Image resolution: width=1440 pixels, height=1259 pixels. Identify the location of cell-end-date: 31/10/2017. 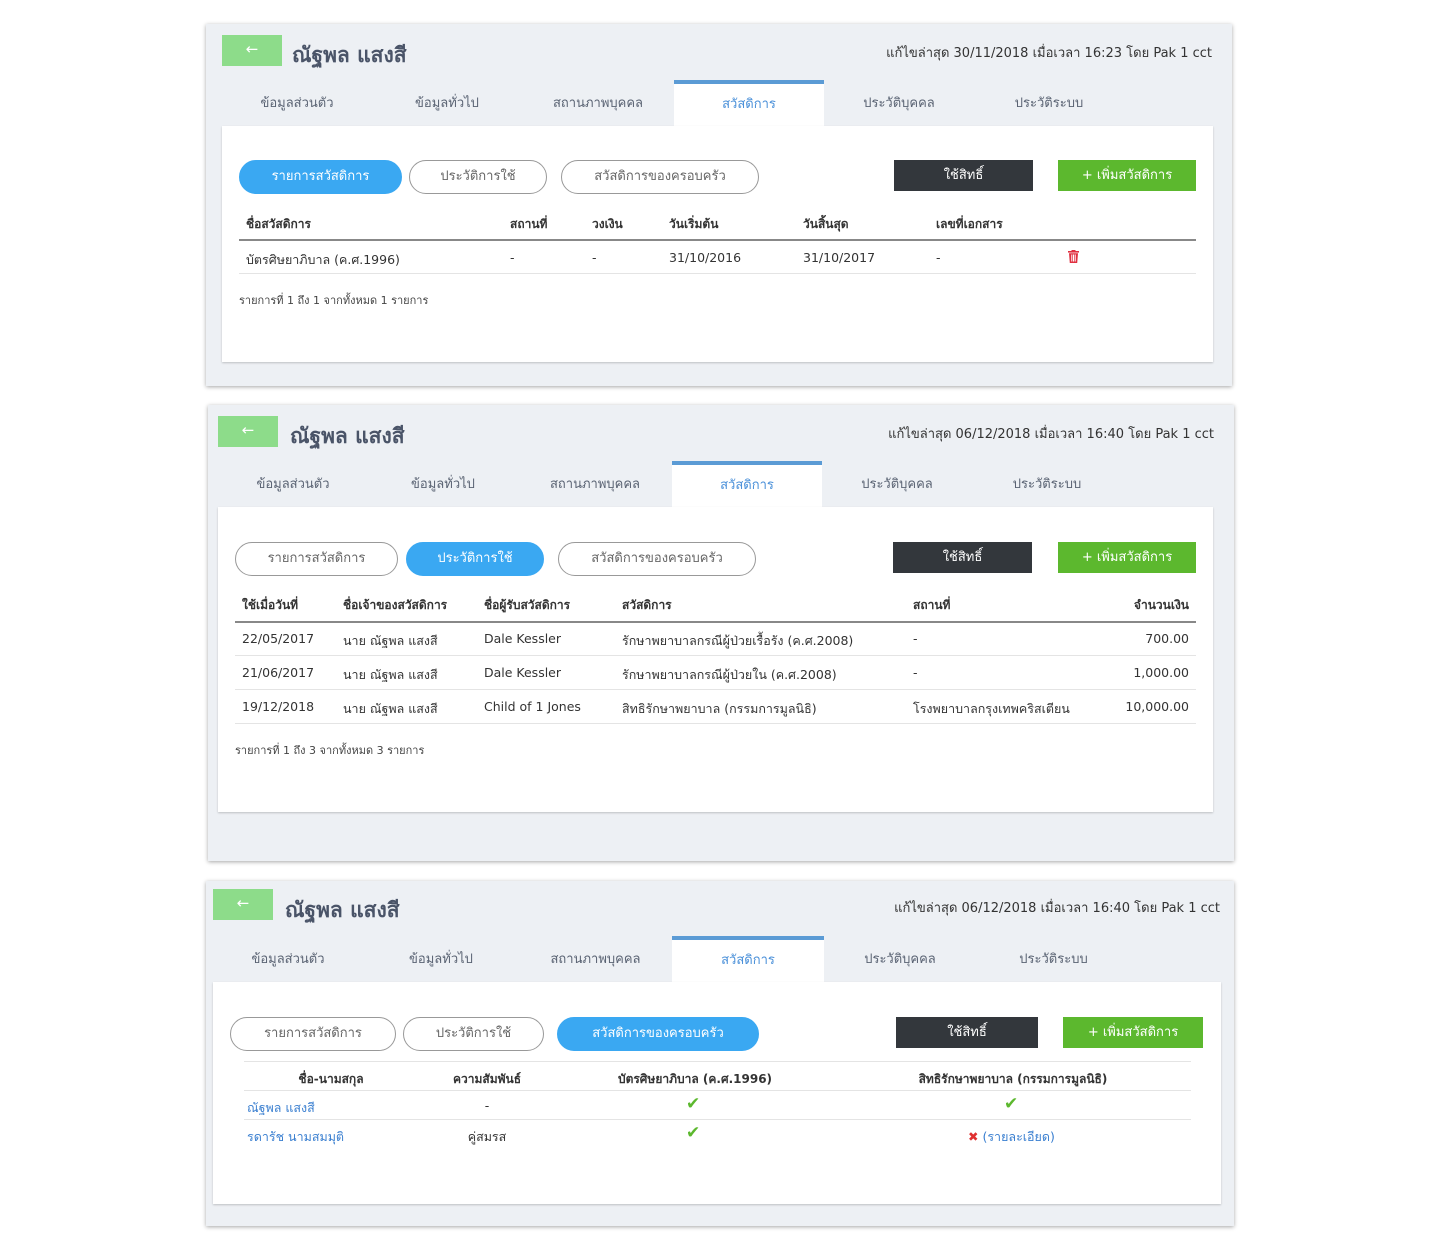
(839, 257).